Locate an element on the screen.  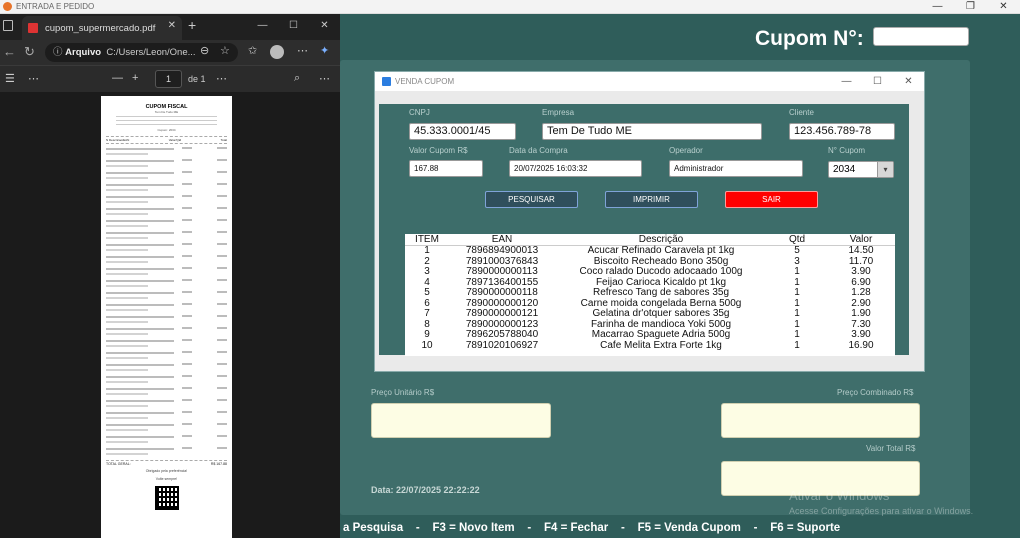
favorite-star-icon: ☆ is located at coordinates (225, 50).